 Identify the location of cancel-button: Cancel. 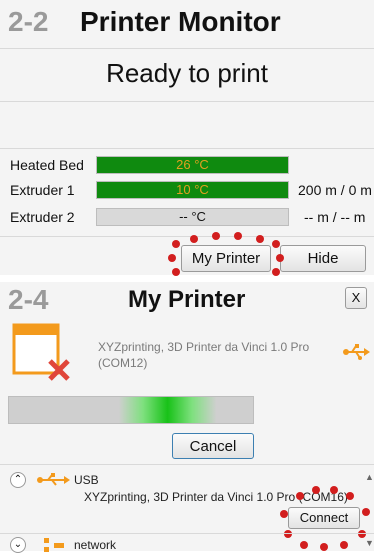
(213, 446).